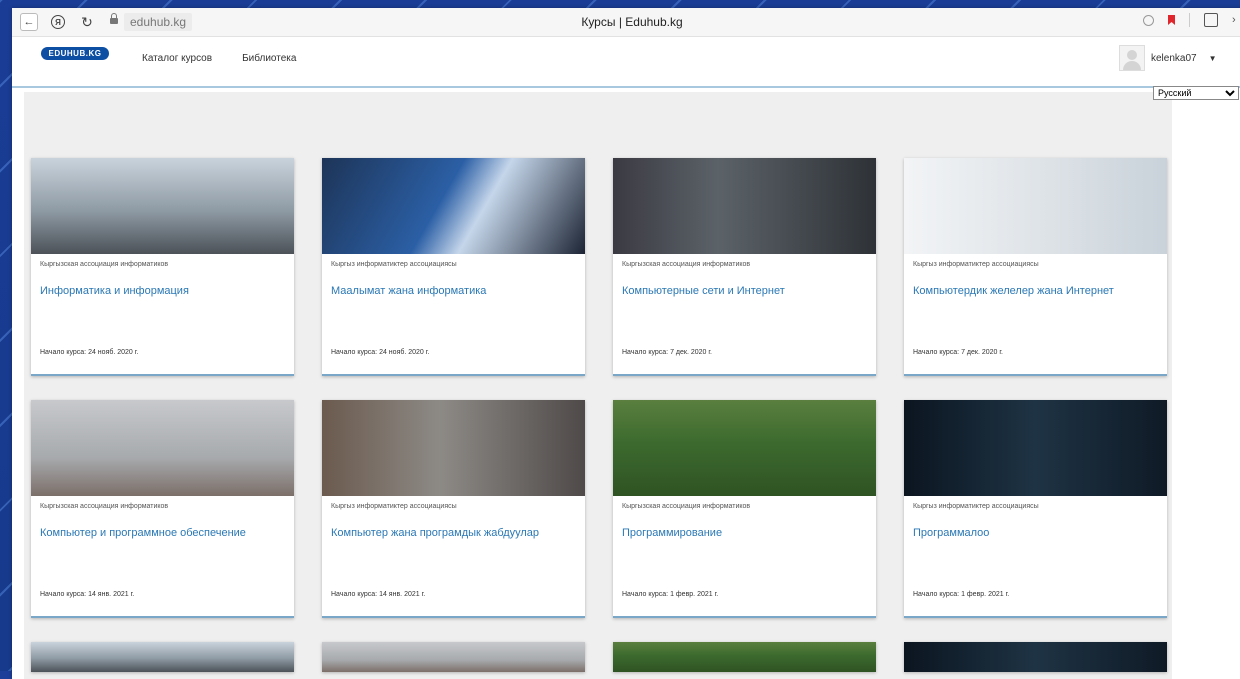  What do you see at coordinates (1213, 58) in the screenshot?
I see `caret-down-icon: ▼` at bounding box center [1213, 58].